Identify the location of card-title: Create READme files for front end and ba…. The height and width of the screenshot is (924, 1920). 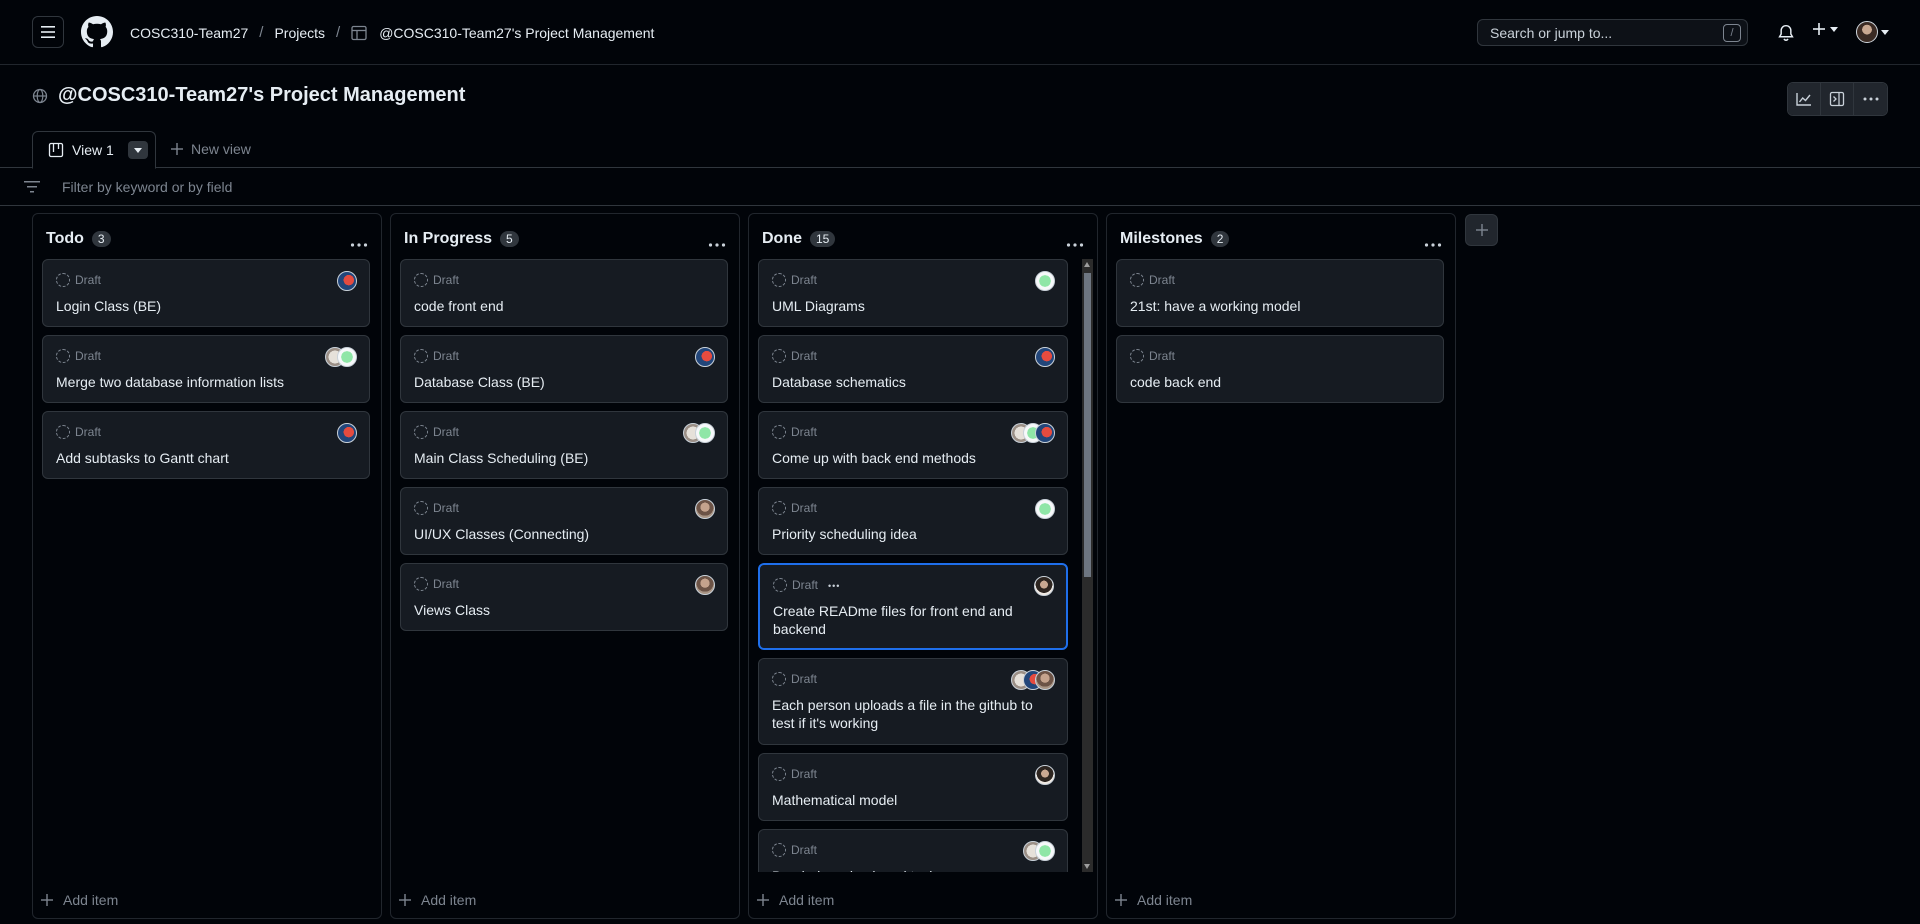
(909, 620).